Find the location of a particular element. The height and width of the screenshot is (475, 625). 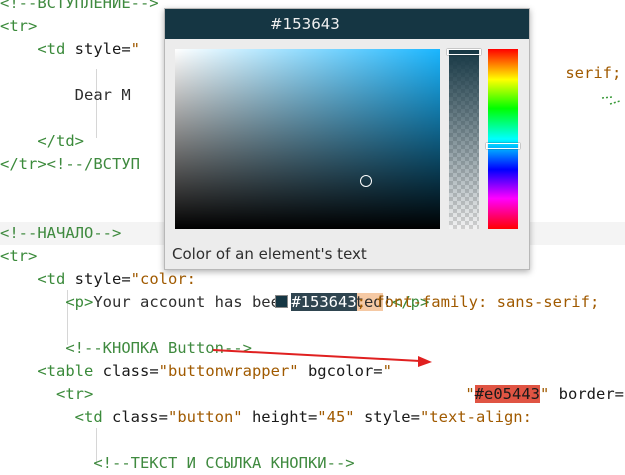

opacity-slider-handle is located at coordinates (464, 52).